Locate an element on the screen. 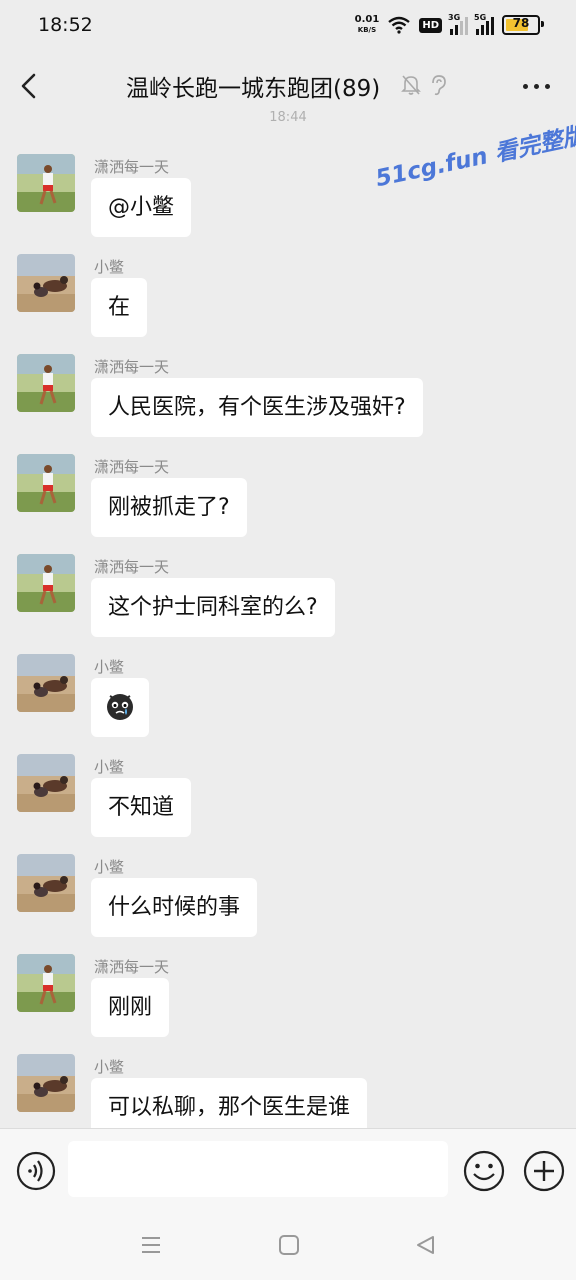 This screenshot has height=1280, width=576. back-nav-icon is located at coordinates (425, 1245).